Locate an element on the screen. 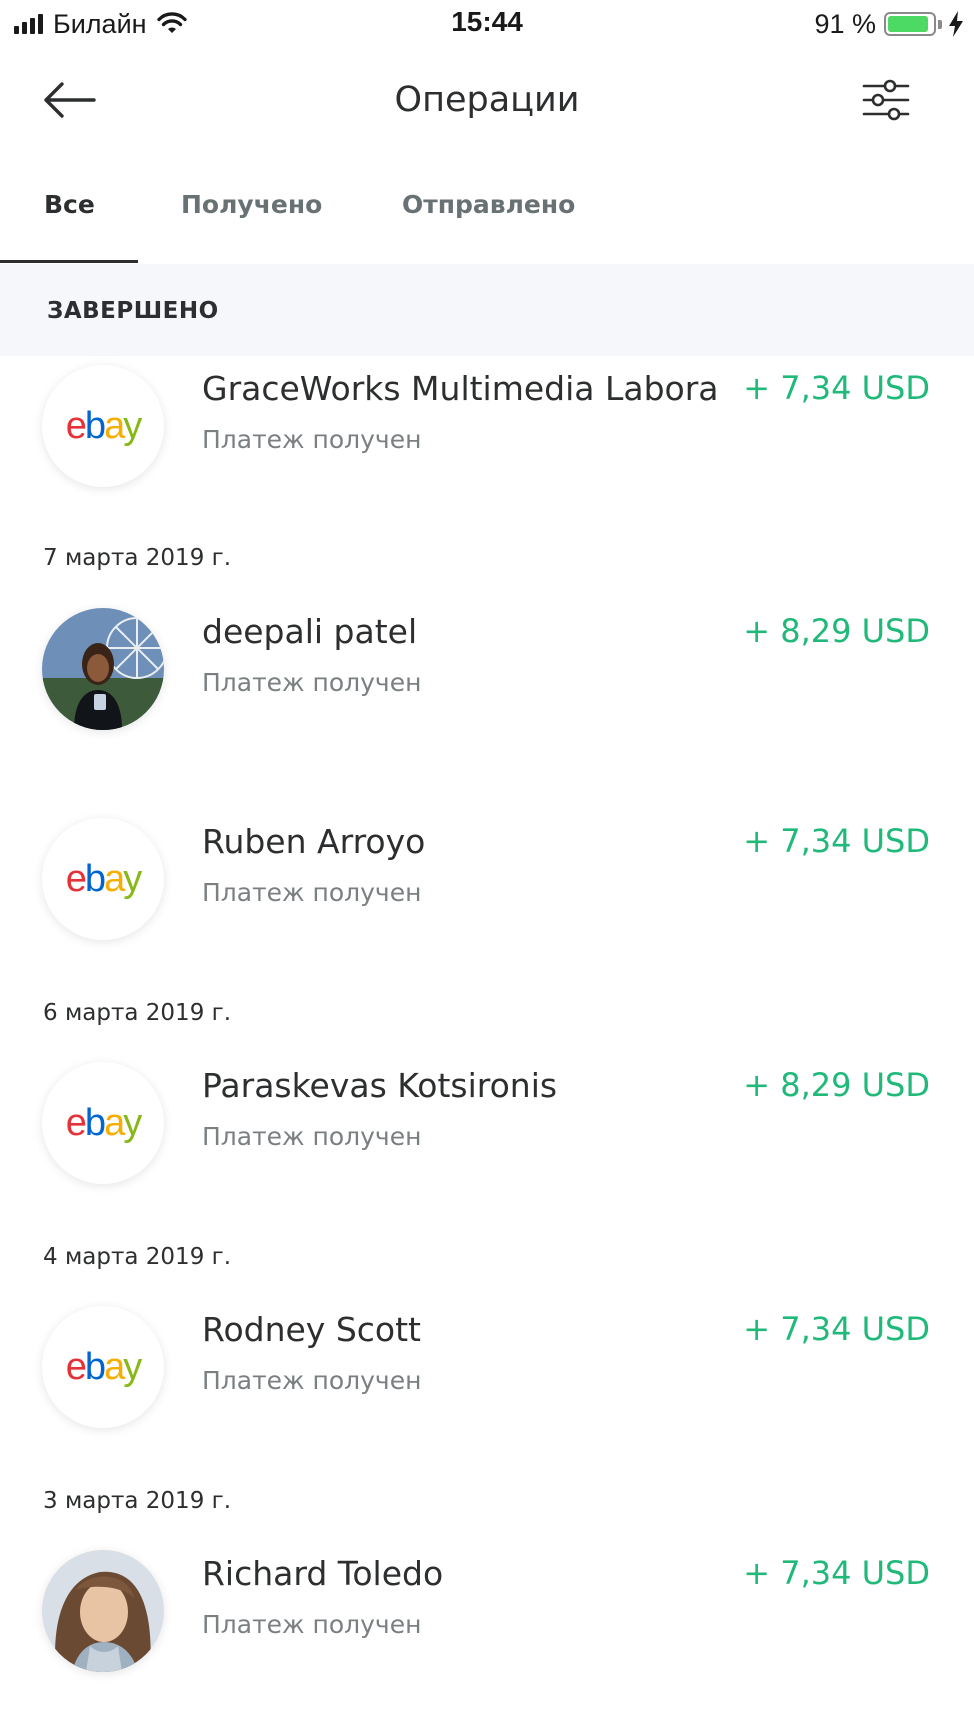  section-header: ЗАВЕРШЕНО is located at coordinates (487, 310).